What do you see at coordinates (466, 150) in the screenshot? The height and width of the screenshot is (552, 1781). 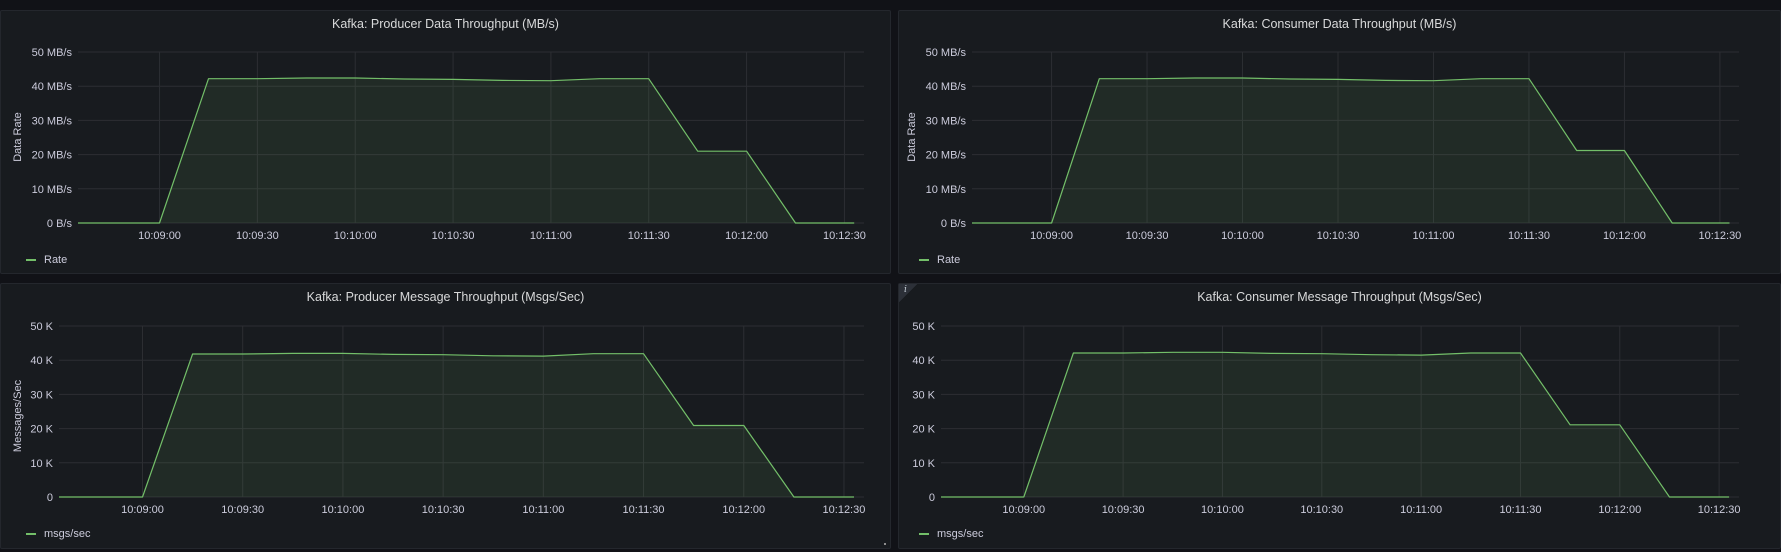 I see `series-area-fill` at bounding box center [466, 150].